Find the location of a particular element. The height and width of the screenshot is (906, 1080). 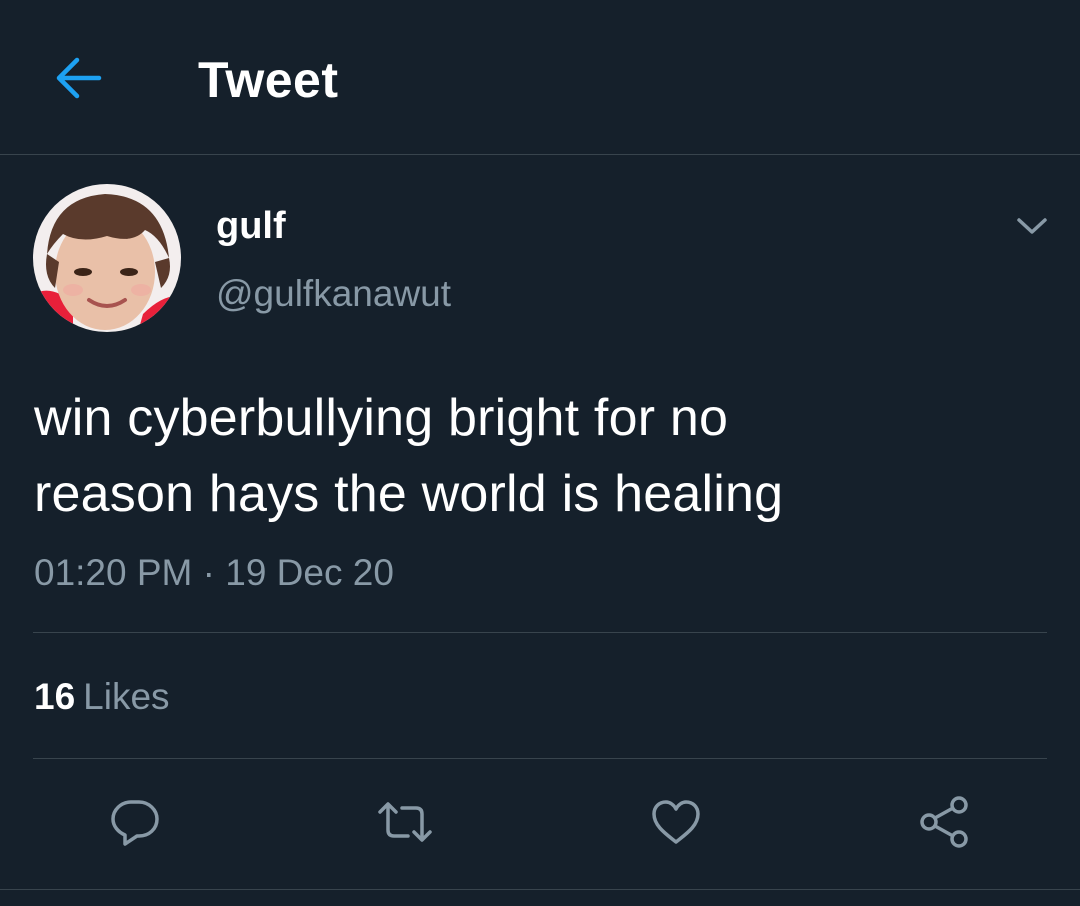

chevron-down-icon is located at coordinates (1032, 226).